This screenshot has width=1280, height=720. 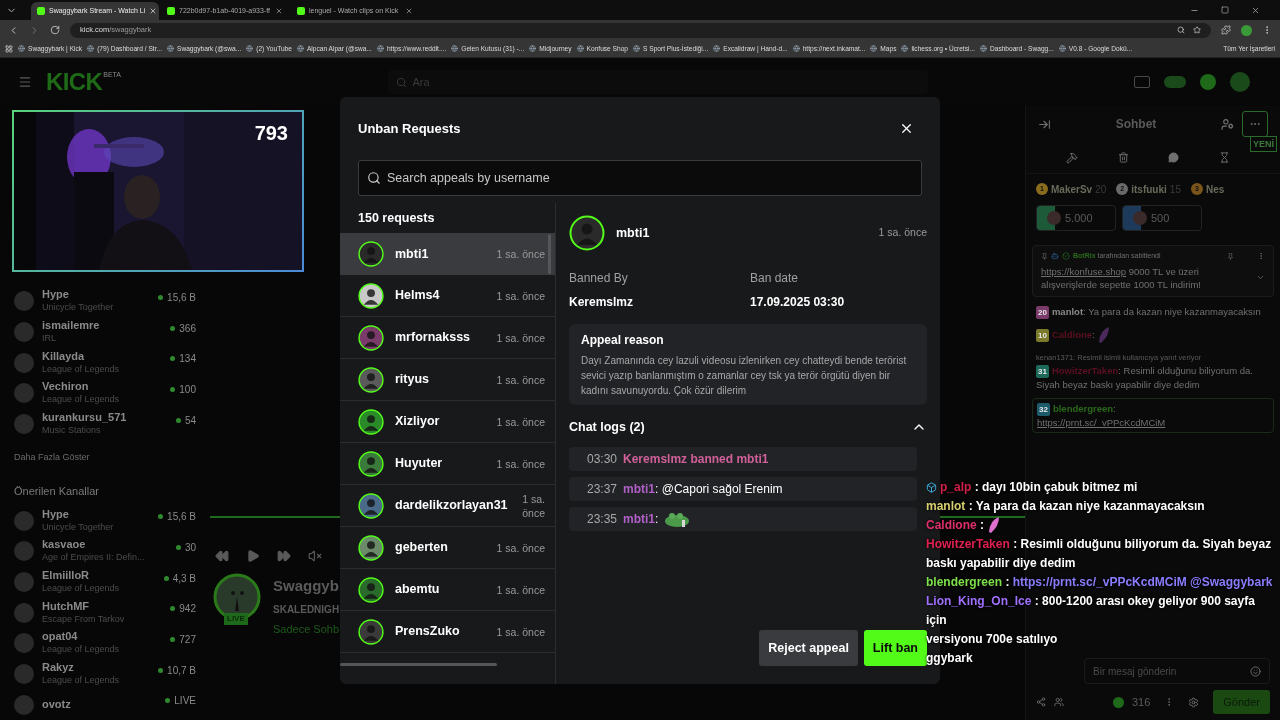 What do you see at coordinates (447, 590) in the screenshot?
I see `request-item: abemtu 1 sa. önce` at bounding box center [447, 590].